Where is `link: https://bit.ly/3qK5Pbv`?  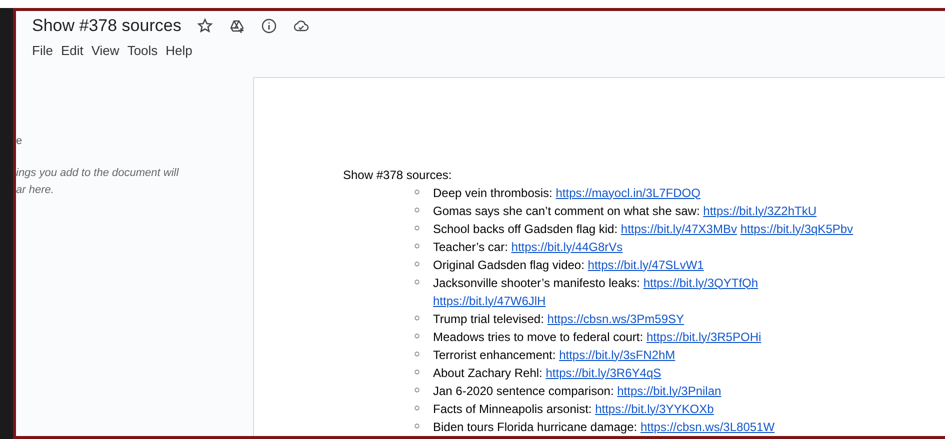 link: https://bit.ly/3qK5Pbv is located at coordinates (797, 229).